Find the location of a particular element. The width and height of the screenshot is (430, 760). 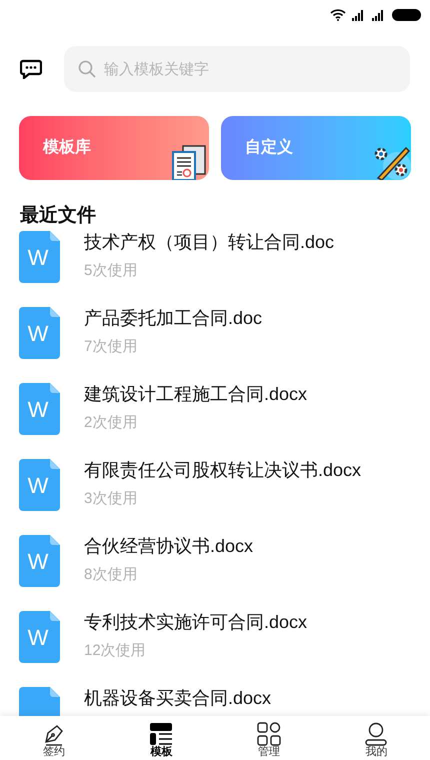

file-name: 建筑设计工程施工合同.docx is located at coordinates (196, 394).